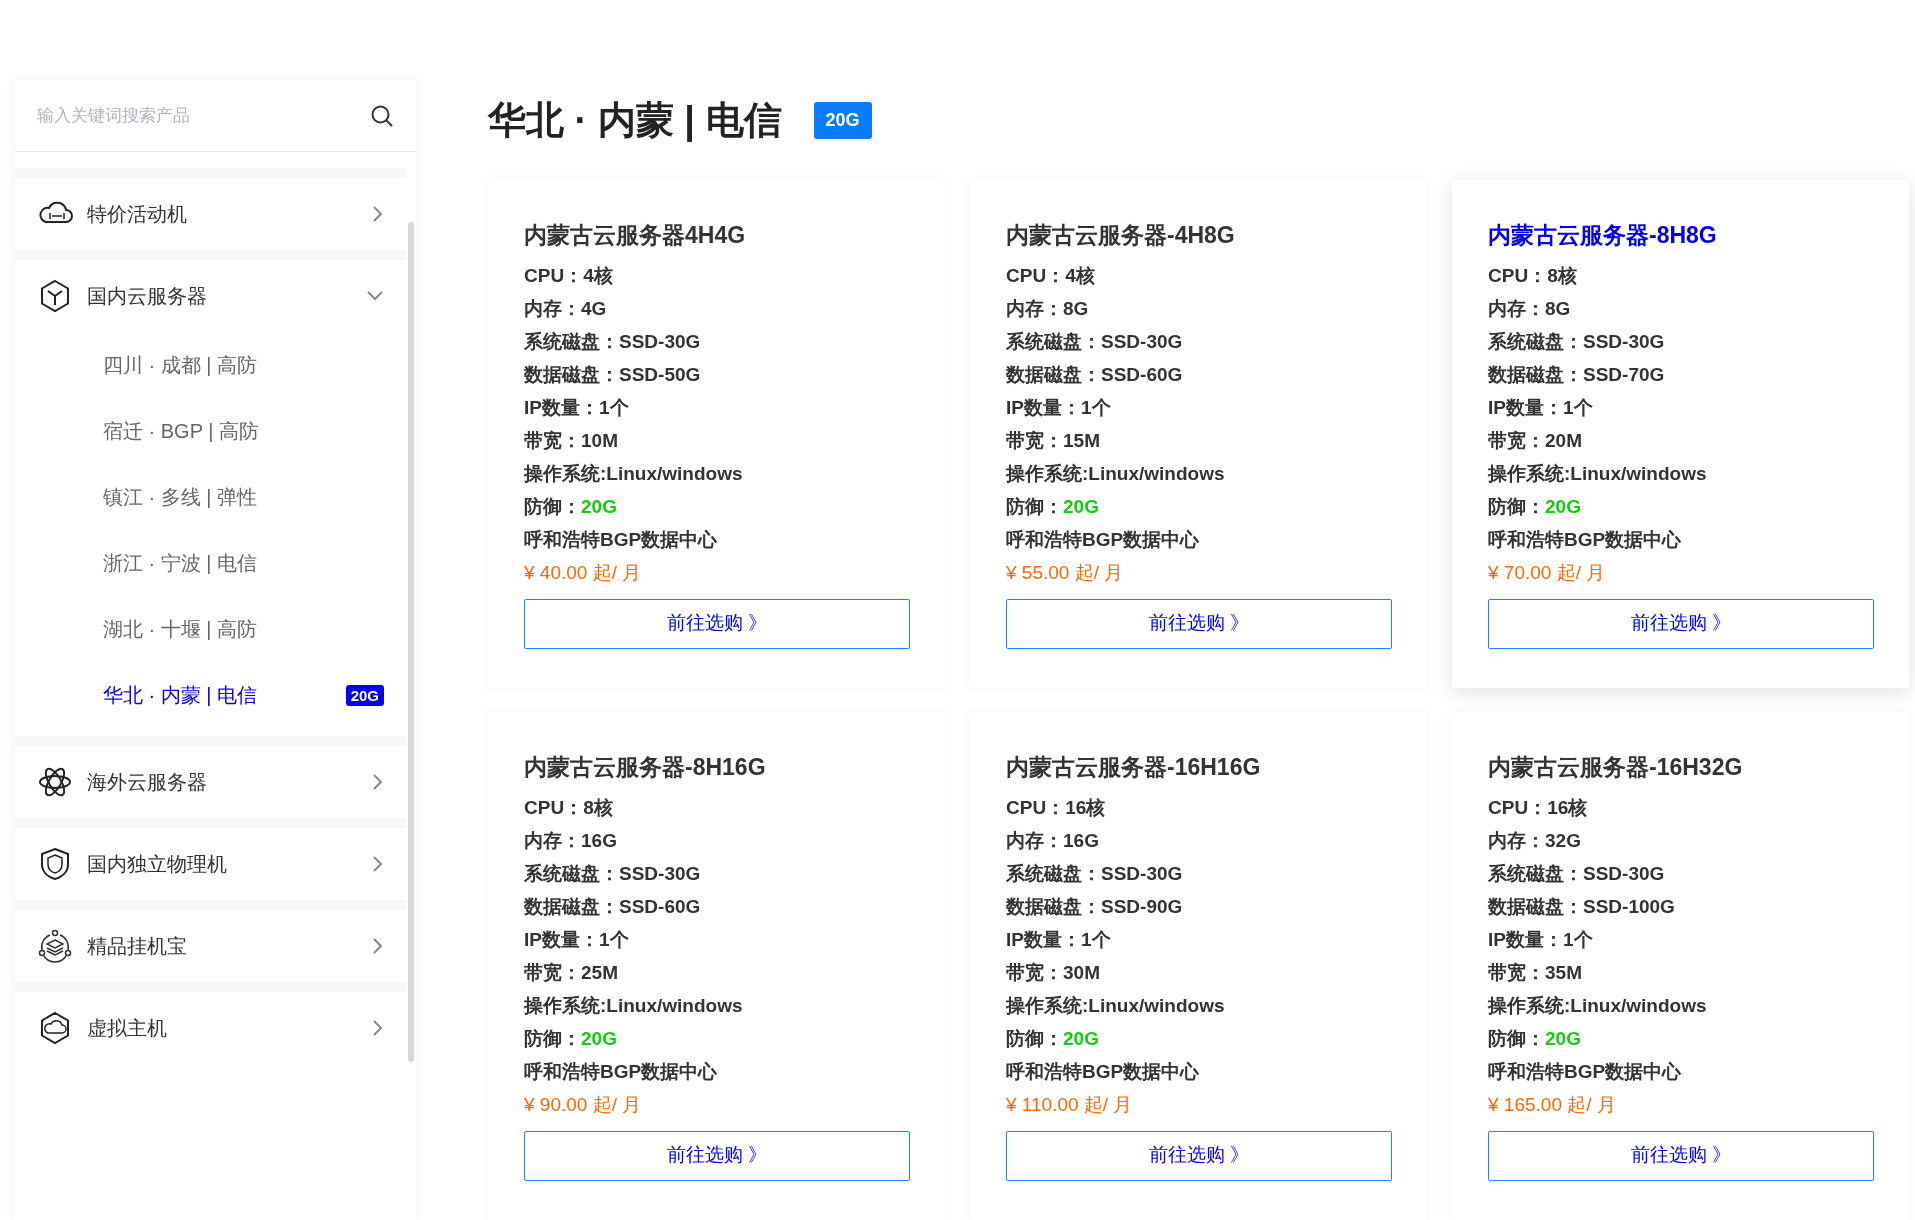  Describe the element at coordinates (1603, 235) in the screenshot. I see `product-name: 内蒙古云服务器-8H8G` at that location.